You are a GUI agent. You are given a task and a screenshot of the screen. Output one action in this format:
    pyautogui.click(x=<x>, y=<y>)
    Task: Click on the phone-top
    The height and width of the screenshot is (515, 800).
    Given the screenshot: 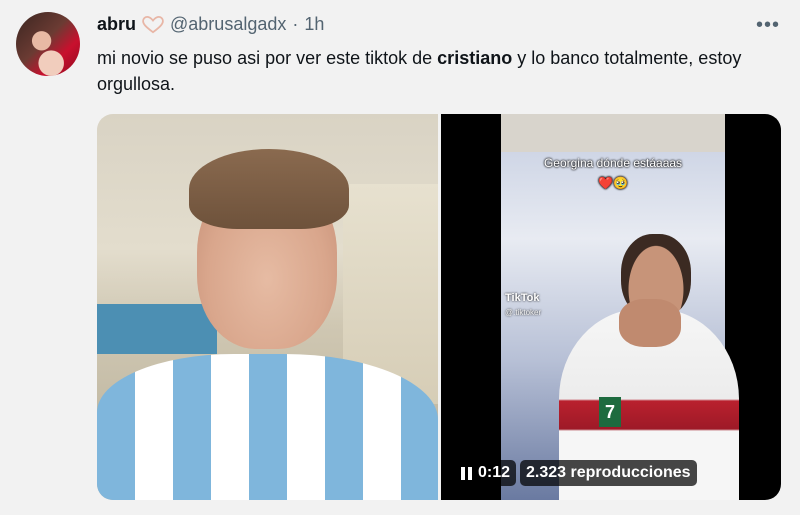 What is the action you would take?
    pyautogui.click(x=613, y=133)
    